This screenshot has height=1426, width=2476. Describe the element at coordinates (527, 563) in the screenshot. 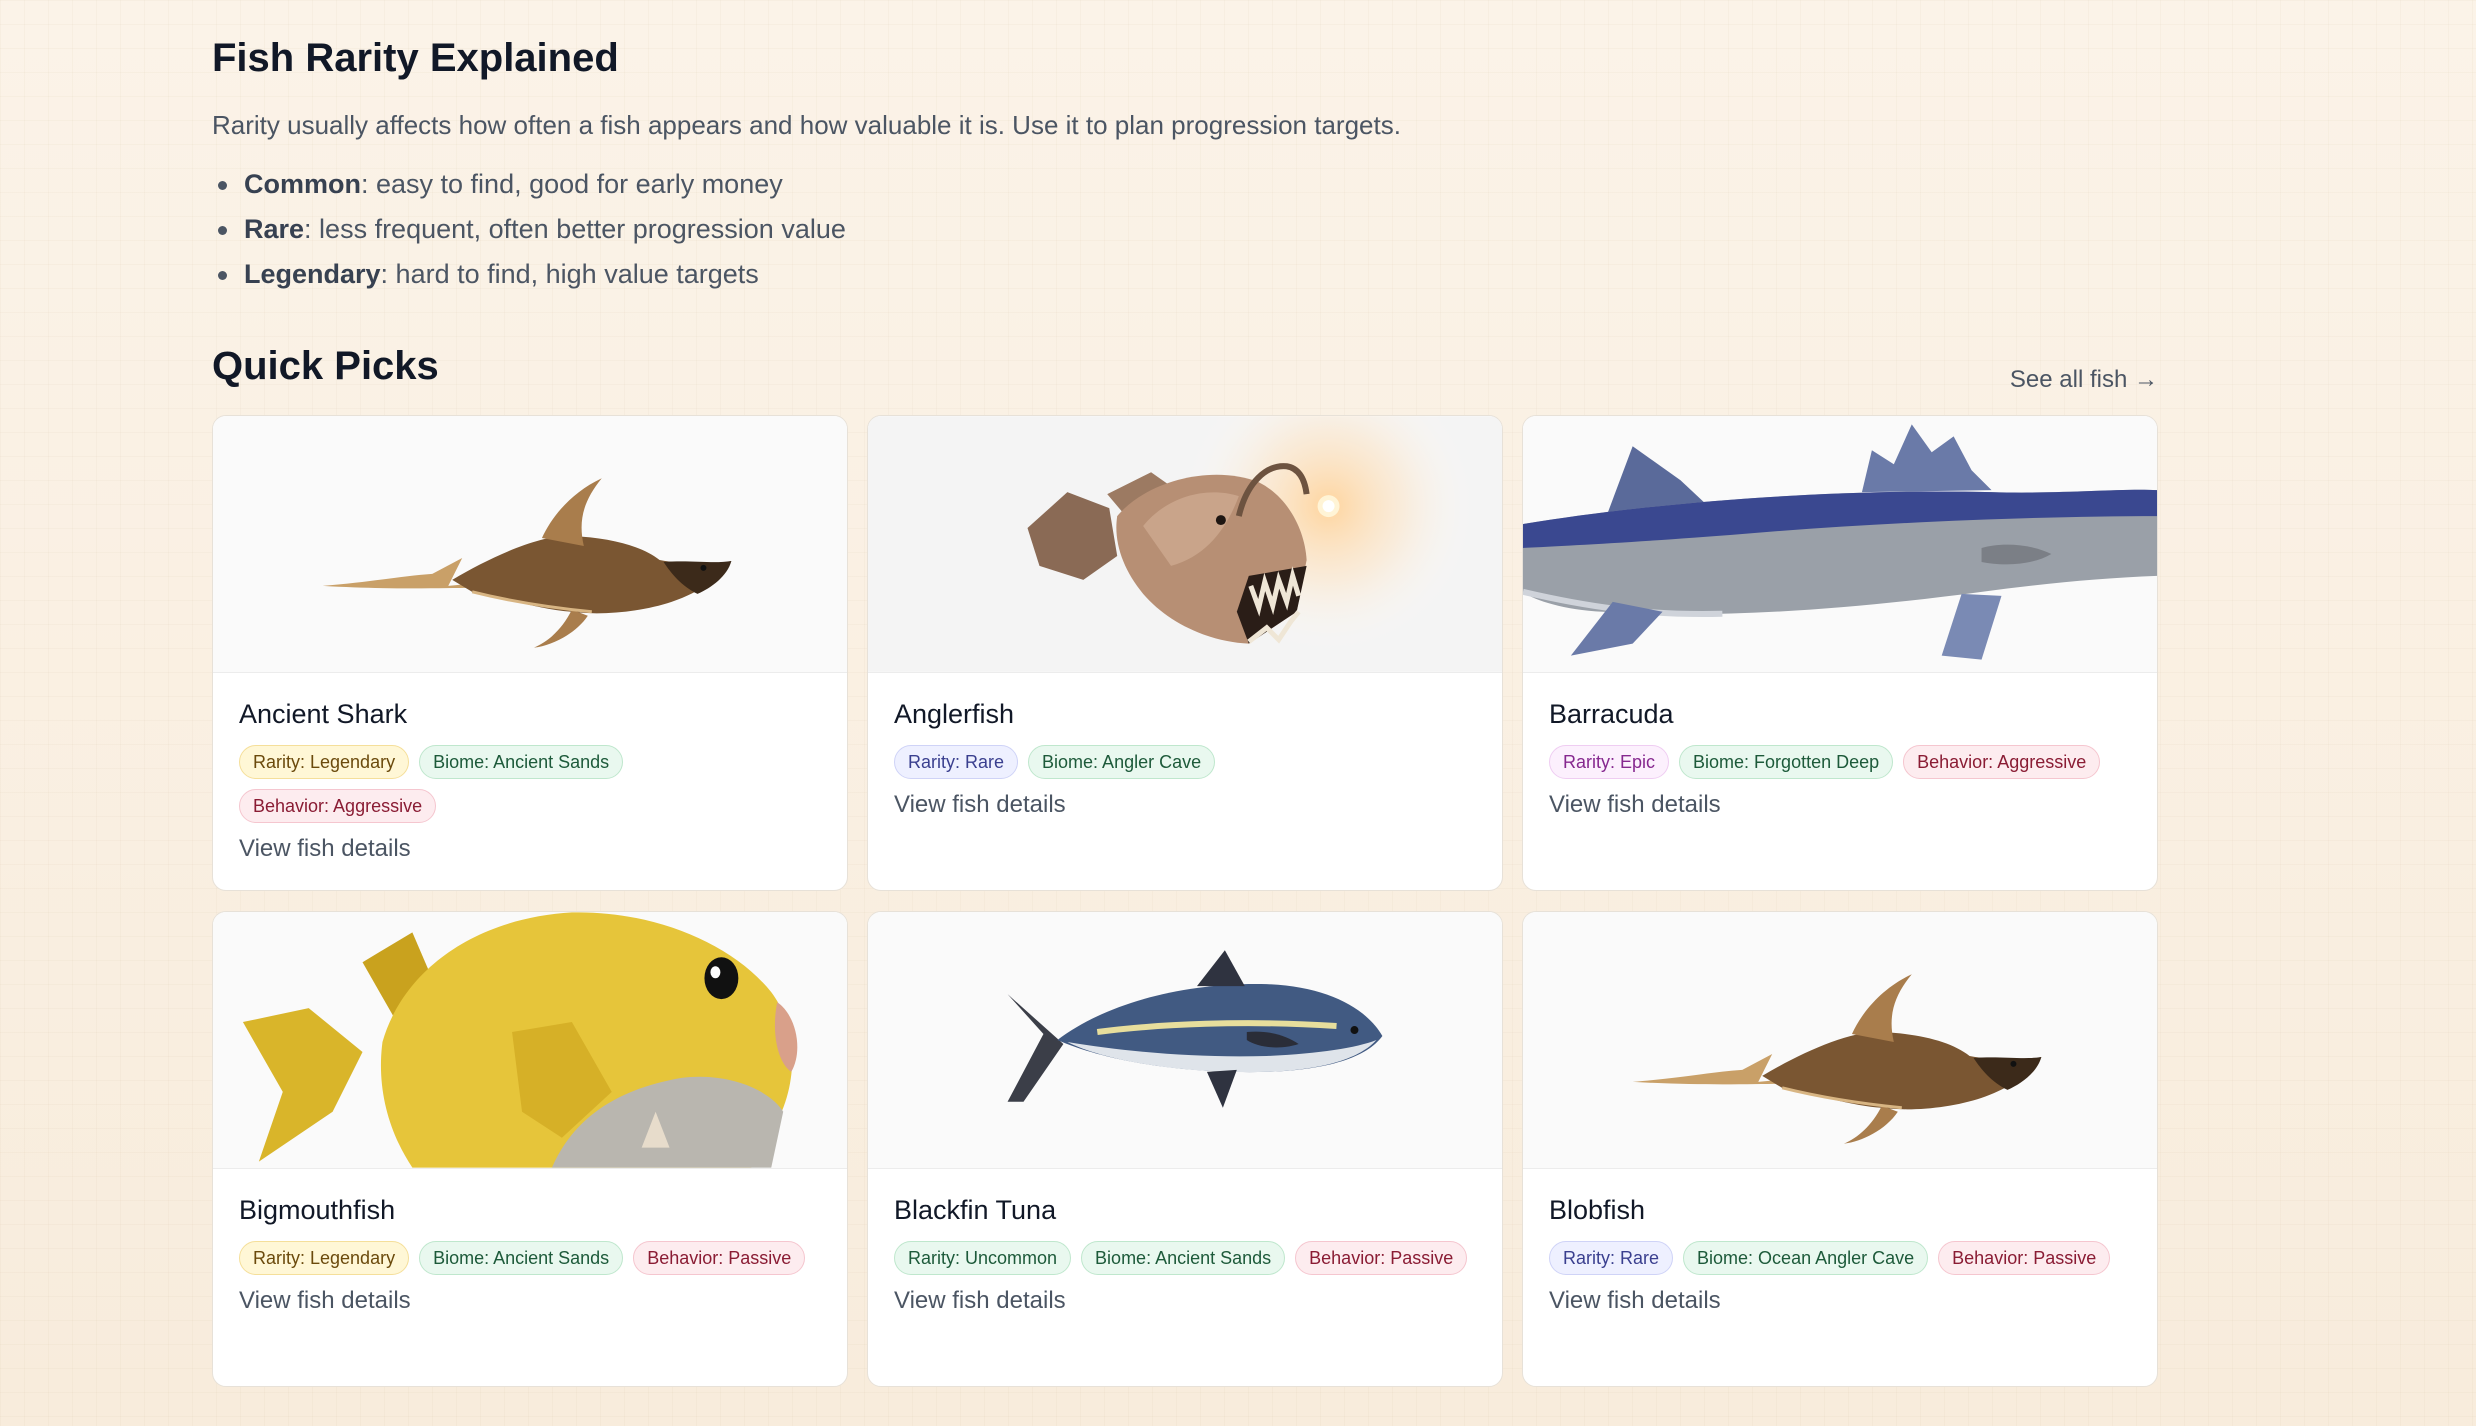

I see `ancient-shark-fish-icon` at that location.